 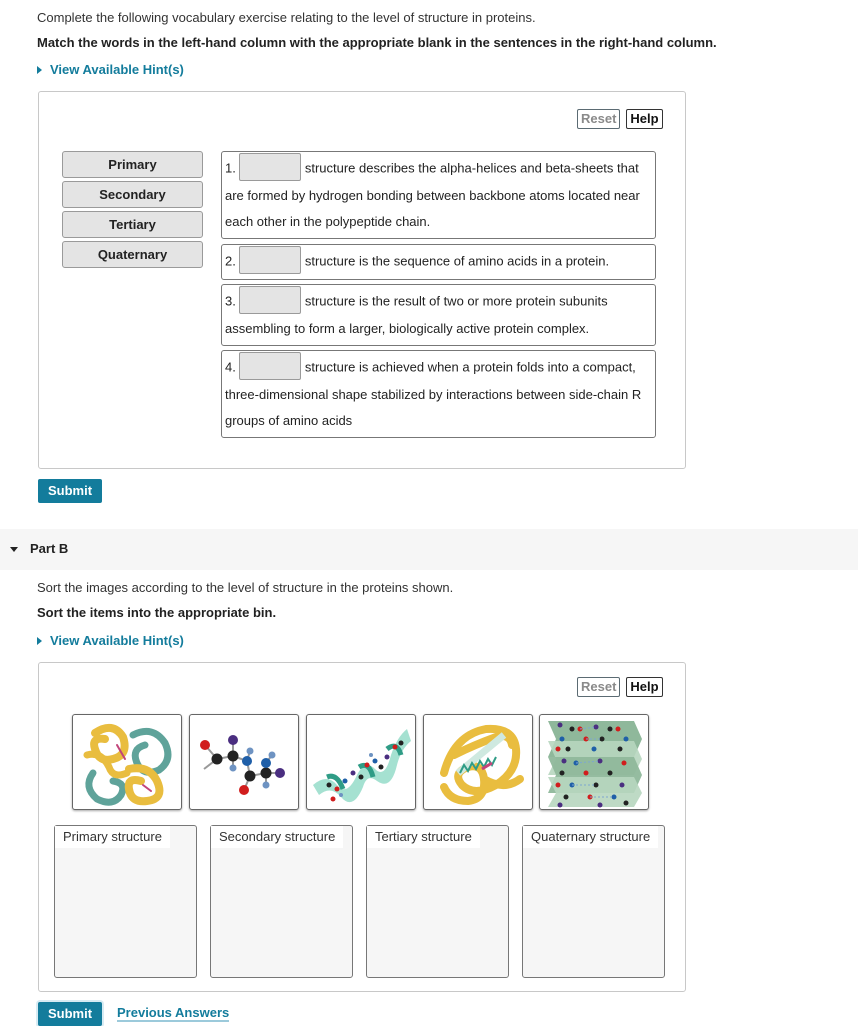 What do you see at coordinates (230, 367) in the screenshot?
I see `sentence-number: 4.` at bounding box center [230, 367].